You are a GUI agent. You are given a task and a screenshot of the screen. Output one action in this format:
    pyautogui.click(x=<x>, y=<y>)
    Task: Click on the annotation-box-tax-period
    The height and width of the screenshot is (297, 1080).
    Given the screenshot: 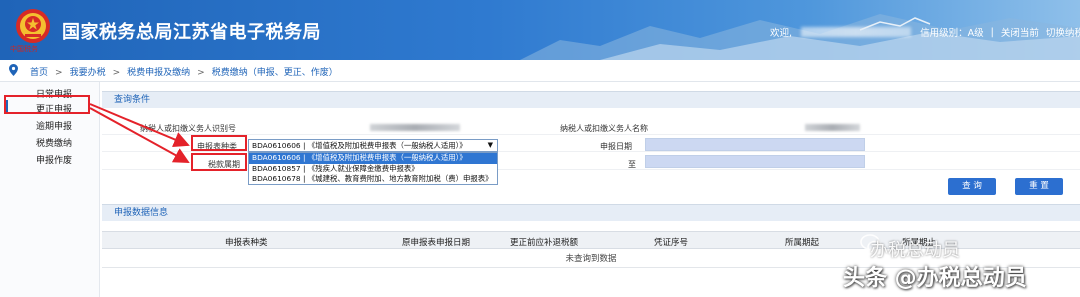 What is the action you would take?
    pyautogui.click(x=219, y=162)
    